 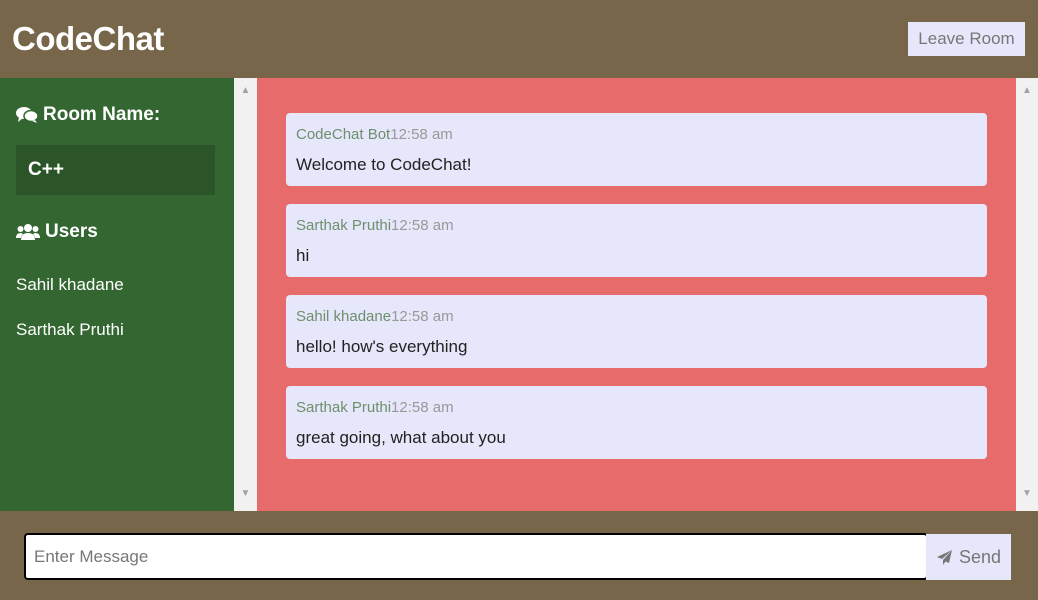 What do you see at coordinates (966, 39) in the screenshot?
I see `leave-room-button: Leave Room` at bounding box center [966, 39].